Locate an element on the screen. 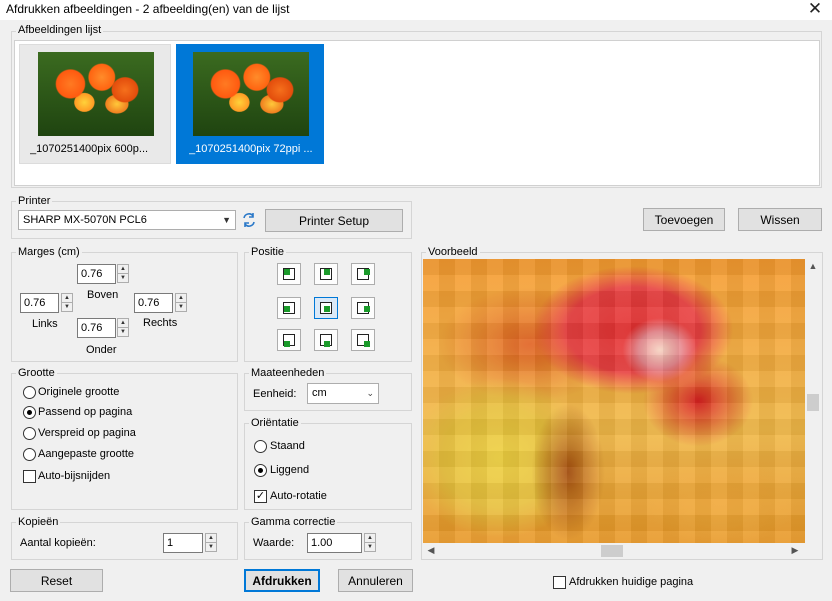  gamma-stepper: ▲ ▼ is located at coordinates (370, 542).